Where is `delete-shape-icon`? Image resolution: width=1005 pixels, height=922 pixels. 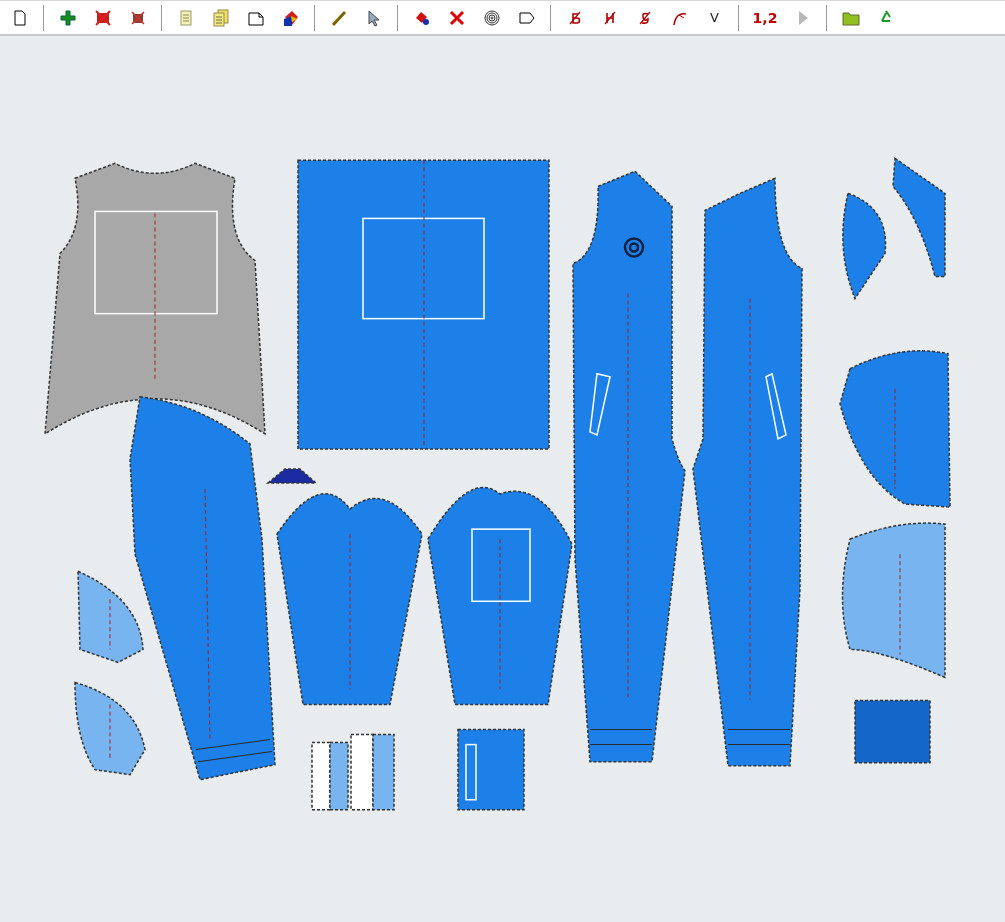 delete-shape-icon is located at coordinates (102, 17).